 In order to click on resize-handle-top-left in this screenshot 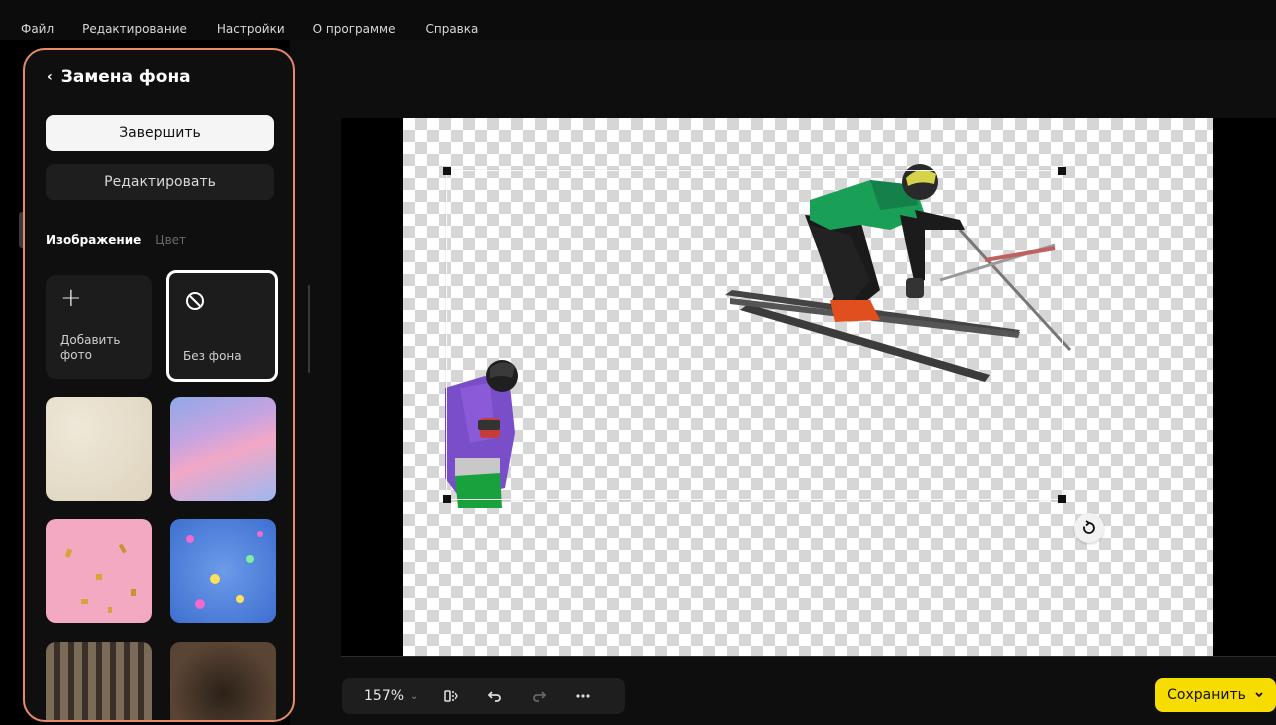, I will do `click(447, 171)`.